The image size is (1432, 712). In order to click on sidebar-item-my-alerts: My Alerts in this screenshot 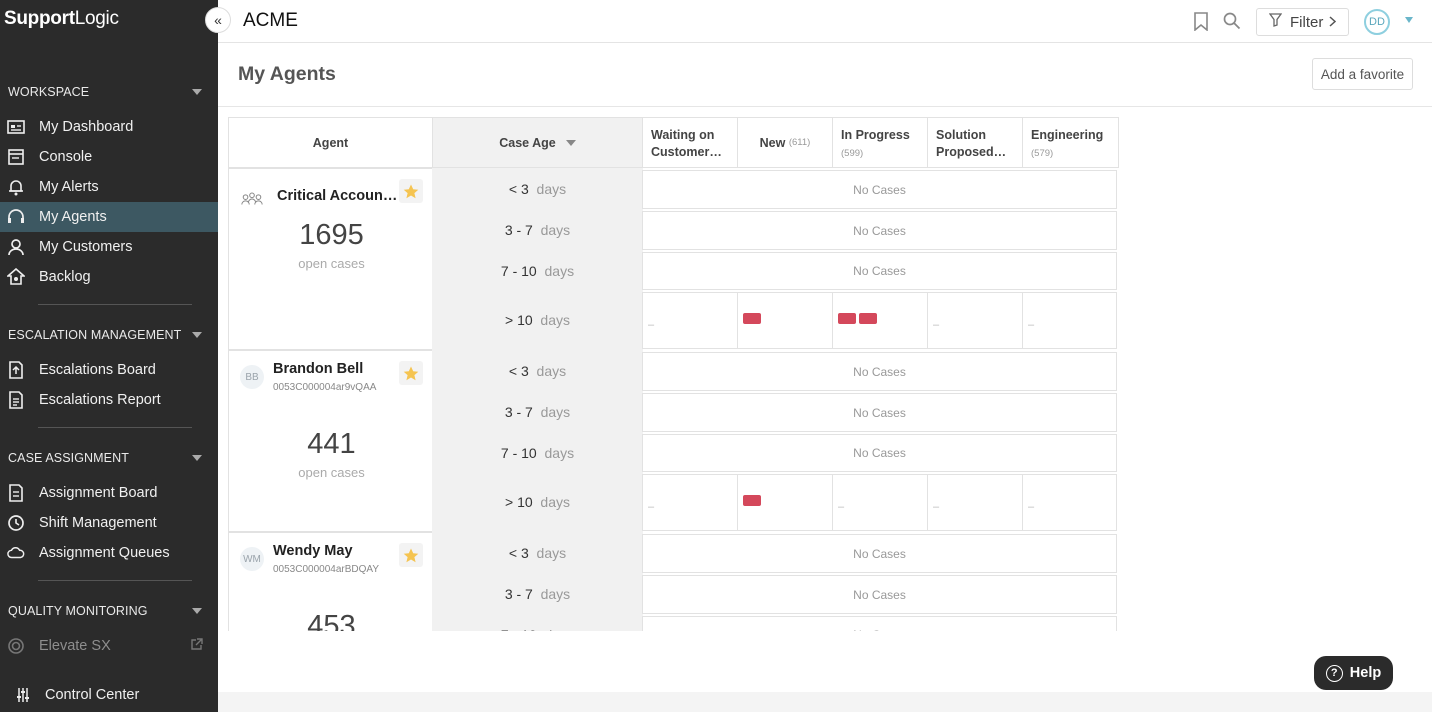, I will do `click(109, 187)`.